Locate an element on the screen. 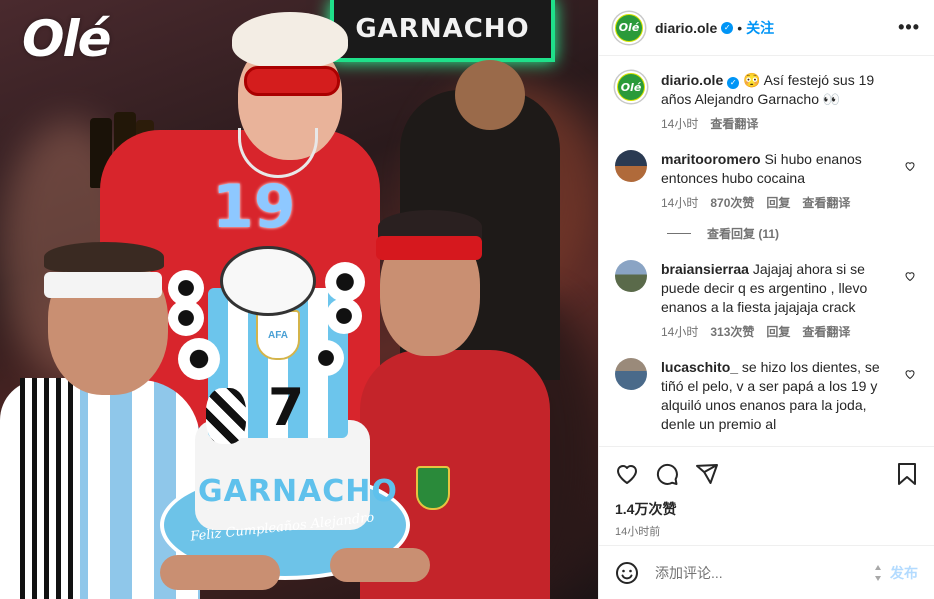 The width and height of the screenshot is (934, 599). scroll-arrows-icon is located at coordinates (878, 572).